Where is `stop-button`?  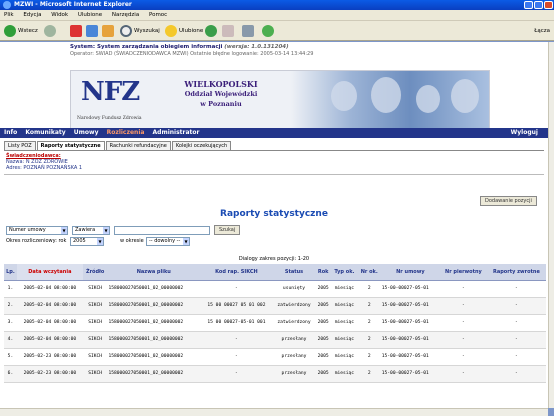
stop-button is located at coordinates (77, 31).